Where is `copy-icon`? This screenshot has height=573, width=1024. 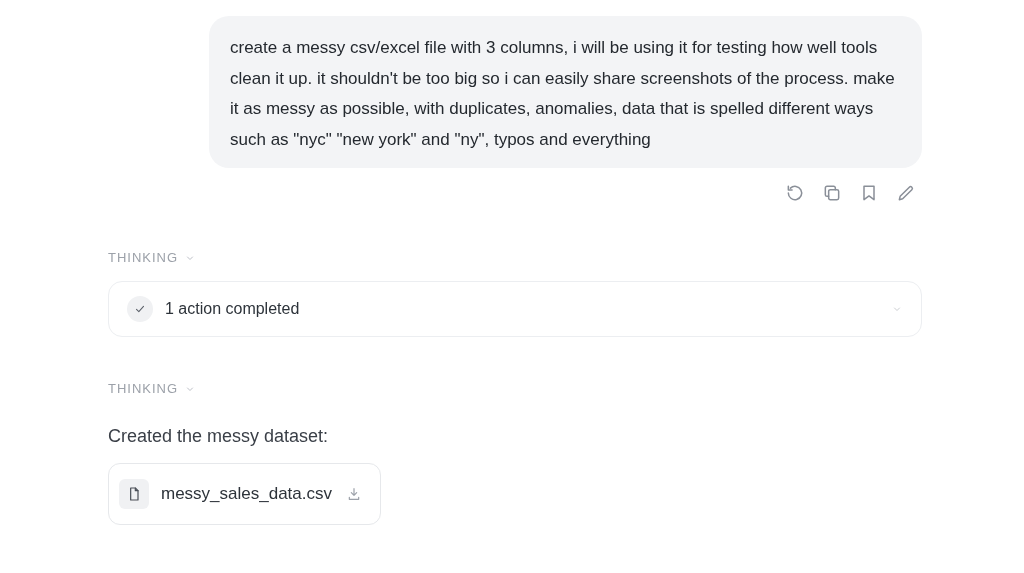 copy-icon is located at coordinates (832, 193).